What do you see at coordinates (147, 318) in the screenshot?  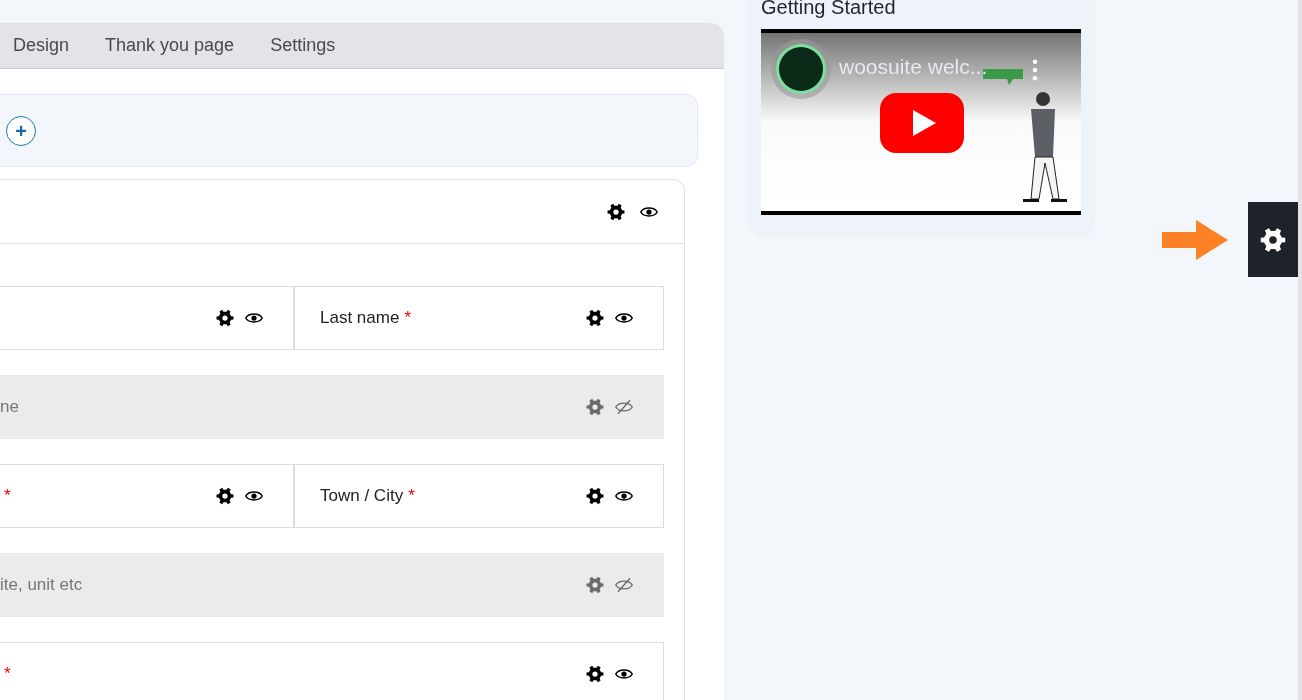 I see `form-field` at bounding box center [147, 318].